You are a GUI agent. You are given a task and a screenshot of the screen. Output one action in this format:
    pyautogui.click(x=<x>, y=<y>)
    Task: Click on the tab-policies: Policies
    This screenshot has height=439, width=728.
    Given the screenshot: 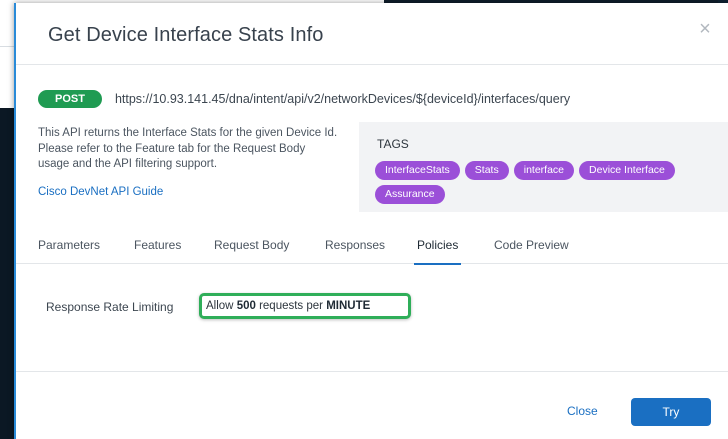 What is the action you would take?
    pyautogui.click(x=437, y=251)
    